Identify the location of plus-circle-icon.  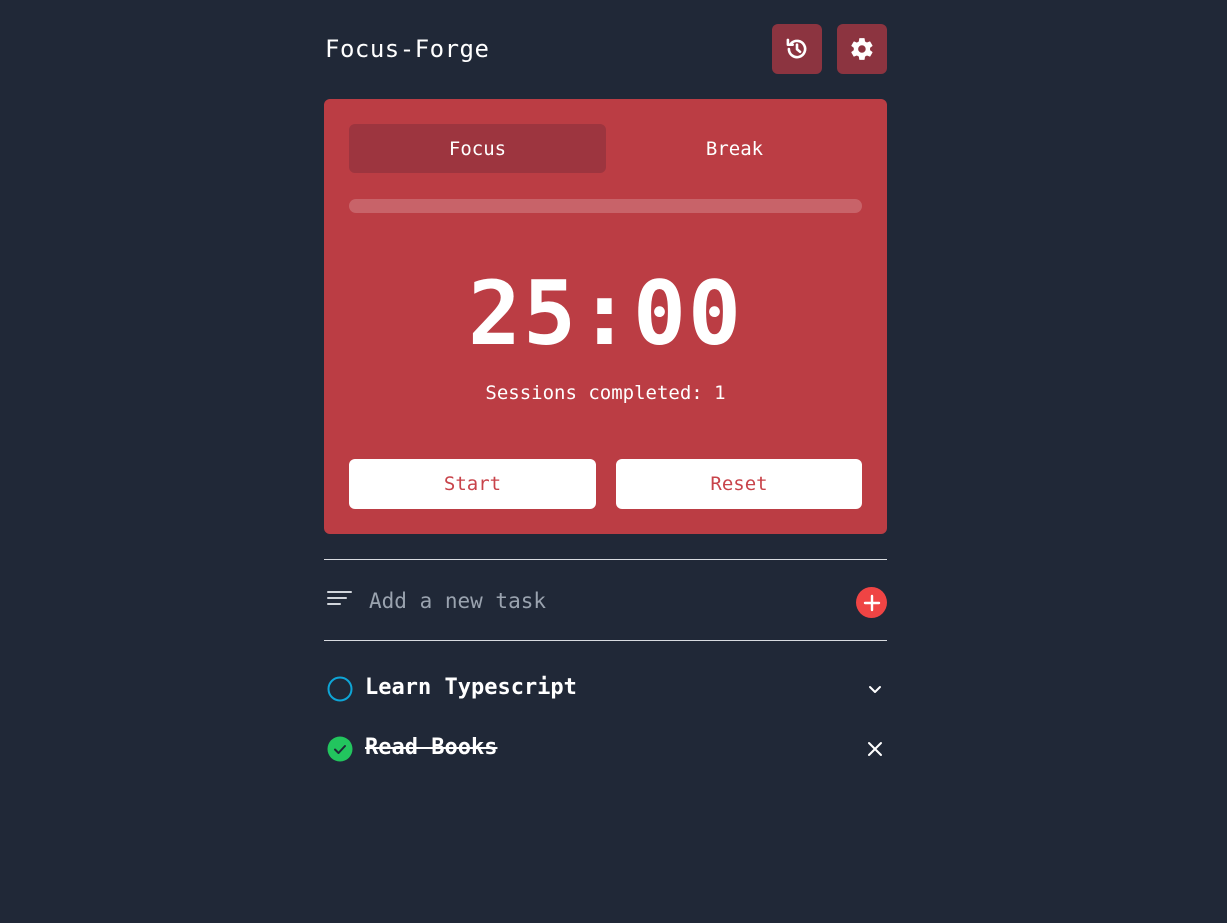
(871, 602).